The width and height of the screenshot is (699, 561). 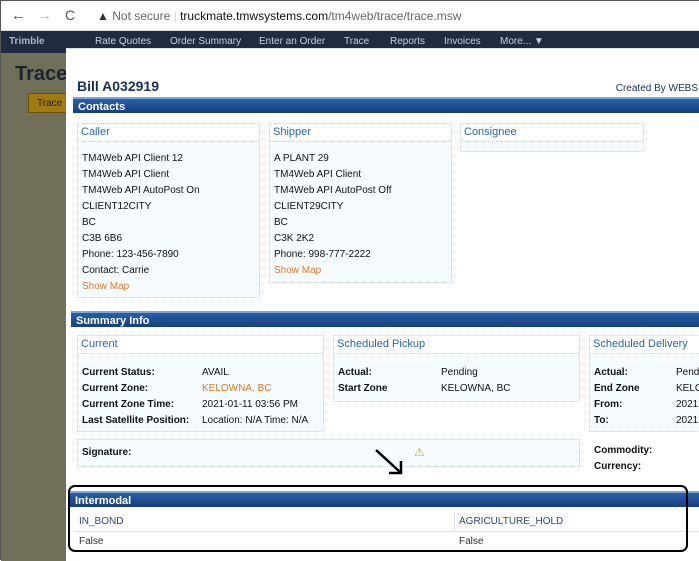 What do you see at coordinates (215, 372) in the screenshot?
I see `current-value: AVAIL` at bounding box center [215, 372].